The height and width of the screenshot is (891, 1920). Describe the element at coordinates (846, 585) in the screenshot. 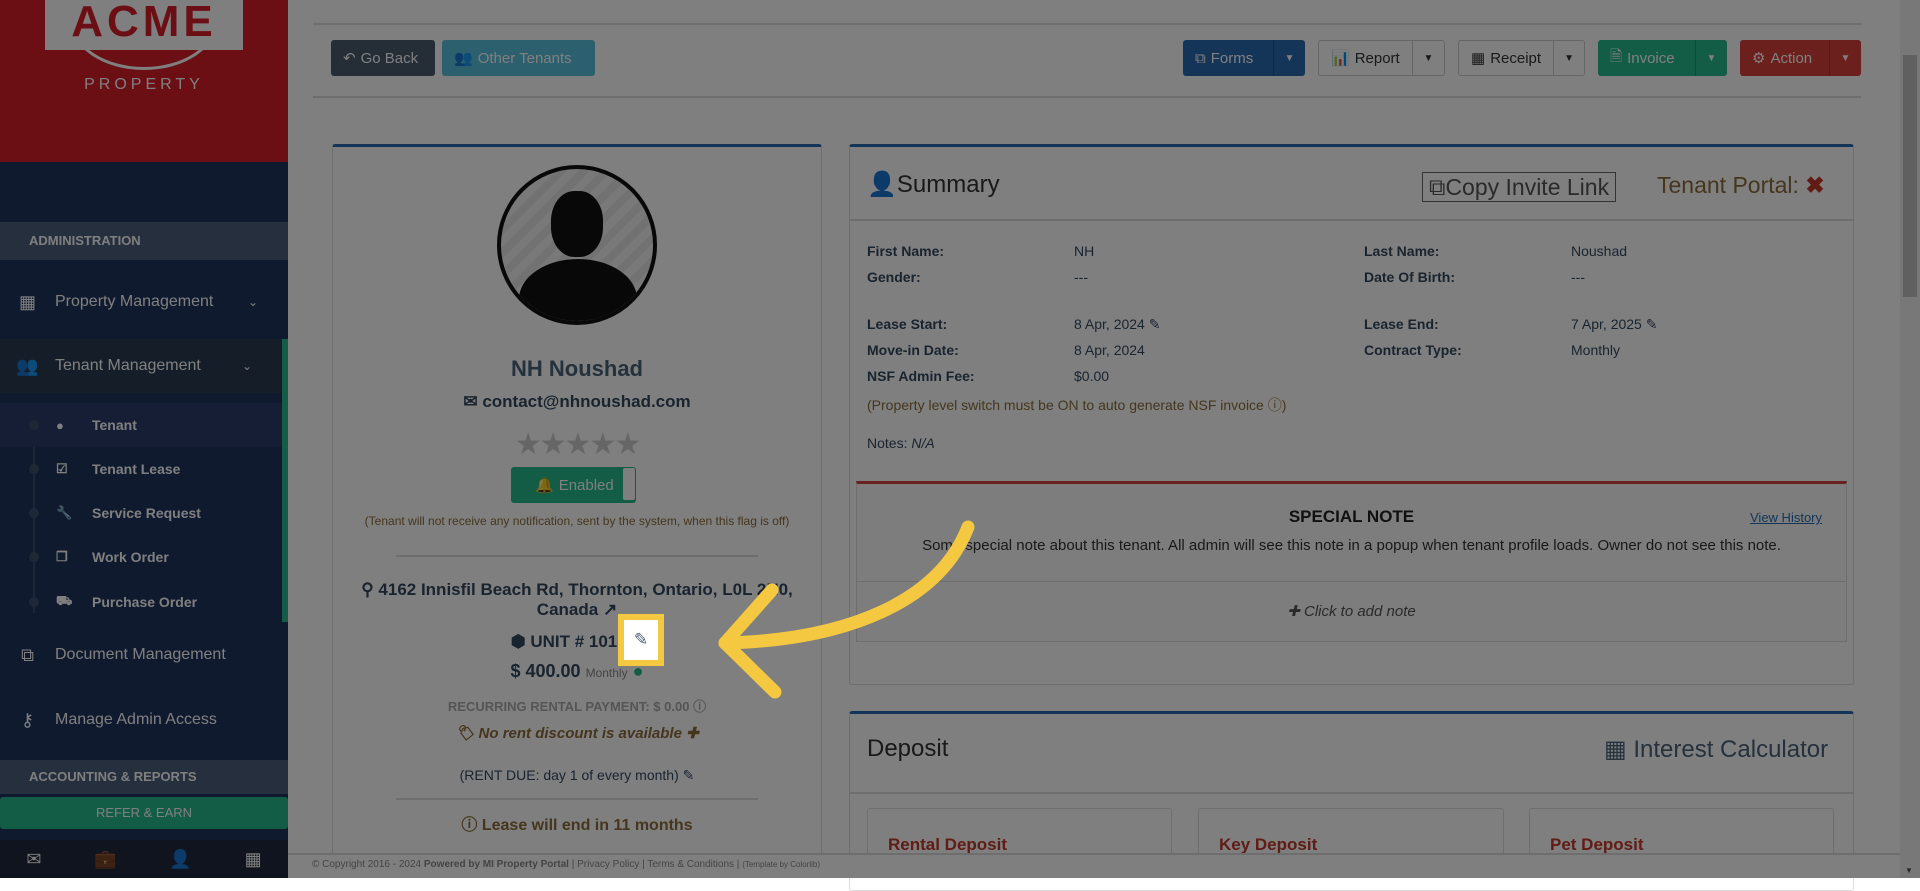

I see `arrow-shaft` at that location.